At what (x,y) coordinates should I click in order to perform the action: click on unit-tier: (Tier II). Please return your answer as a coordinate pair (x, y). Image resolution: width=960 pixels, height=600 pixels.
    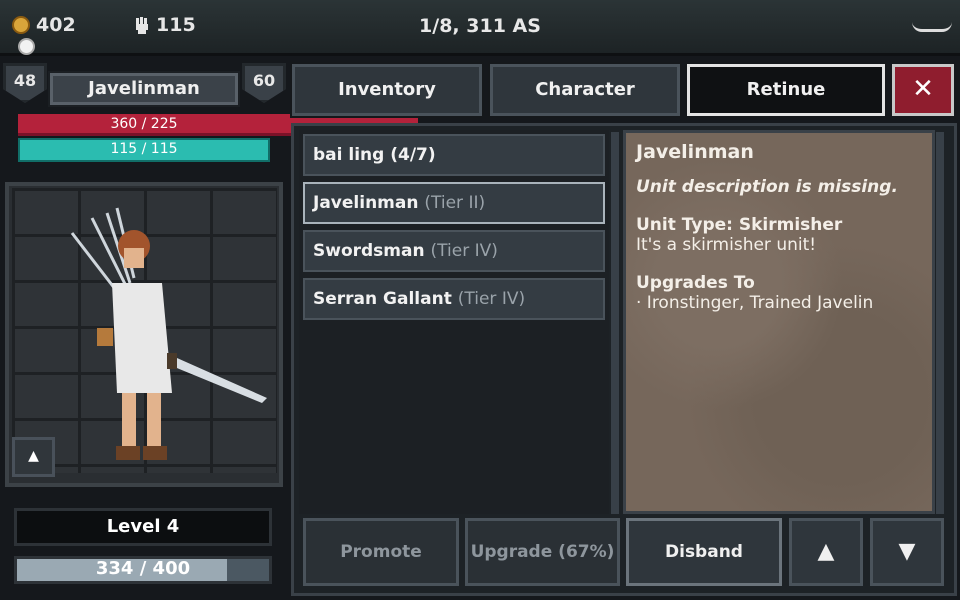
    Looking at the image, I should click on (455, 203).